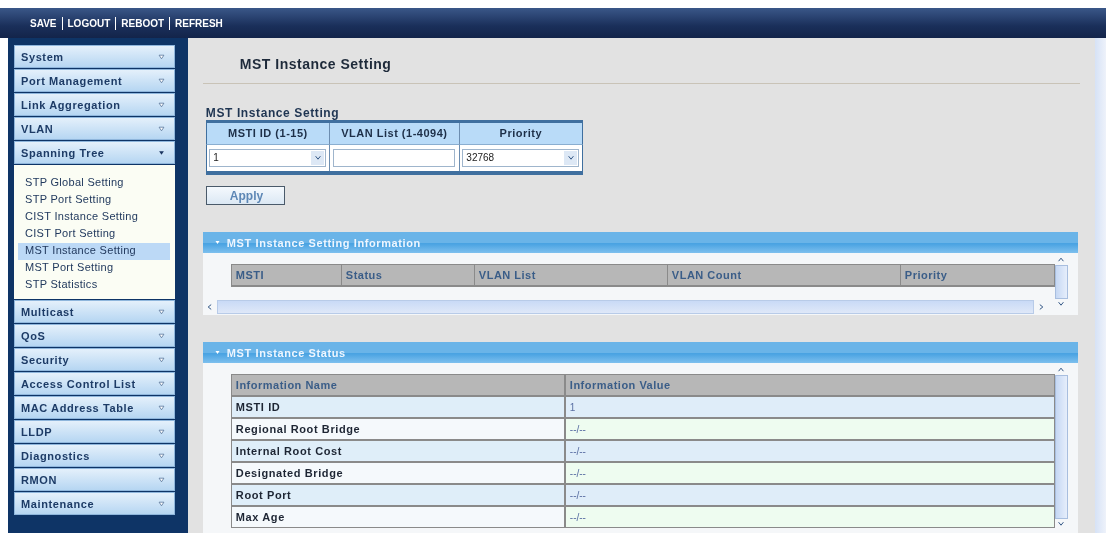  Describe the element at coordinates (94, 311) in the screenshot. I see `menu-item: Multicast` at that location.